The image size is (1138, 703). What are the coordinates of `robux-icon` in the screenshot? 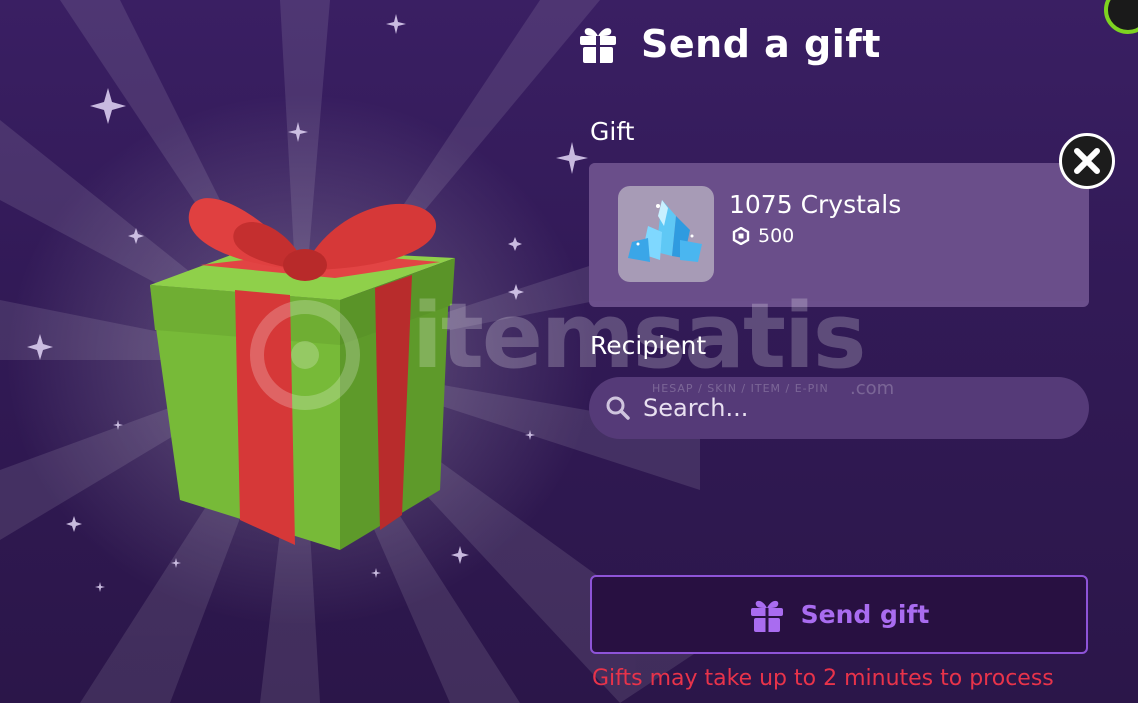 It's located at (741, 236).